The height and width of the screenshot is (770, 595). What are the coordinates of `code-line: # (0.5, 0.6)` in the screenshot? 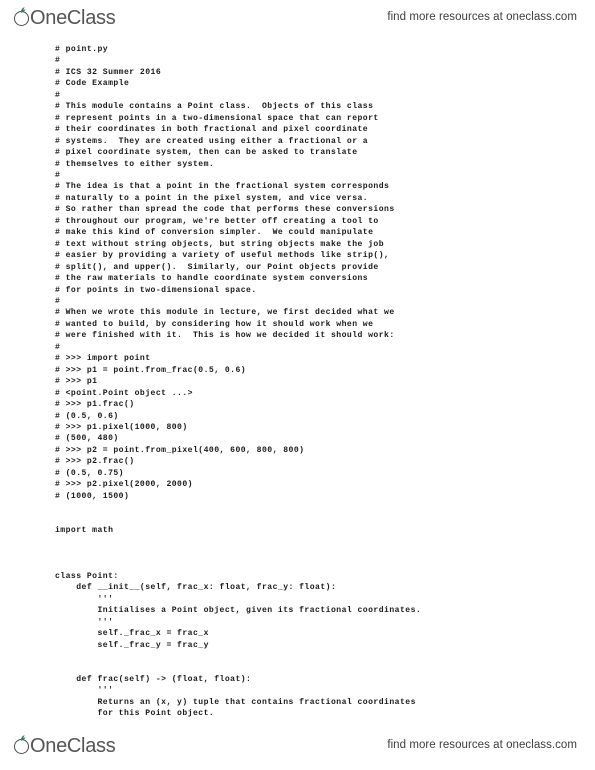 It's located at (87, 416).